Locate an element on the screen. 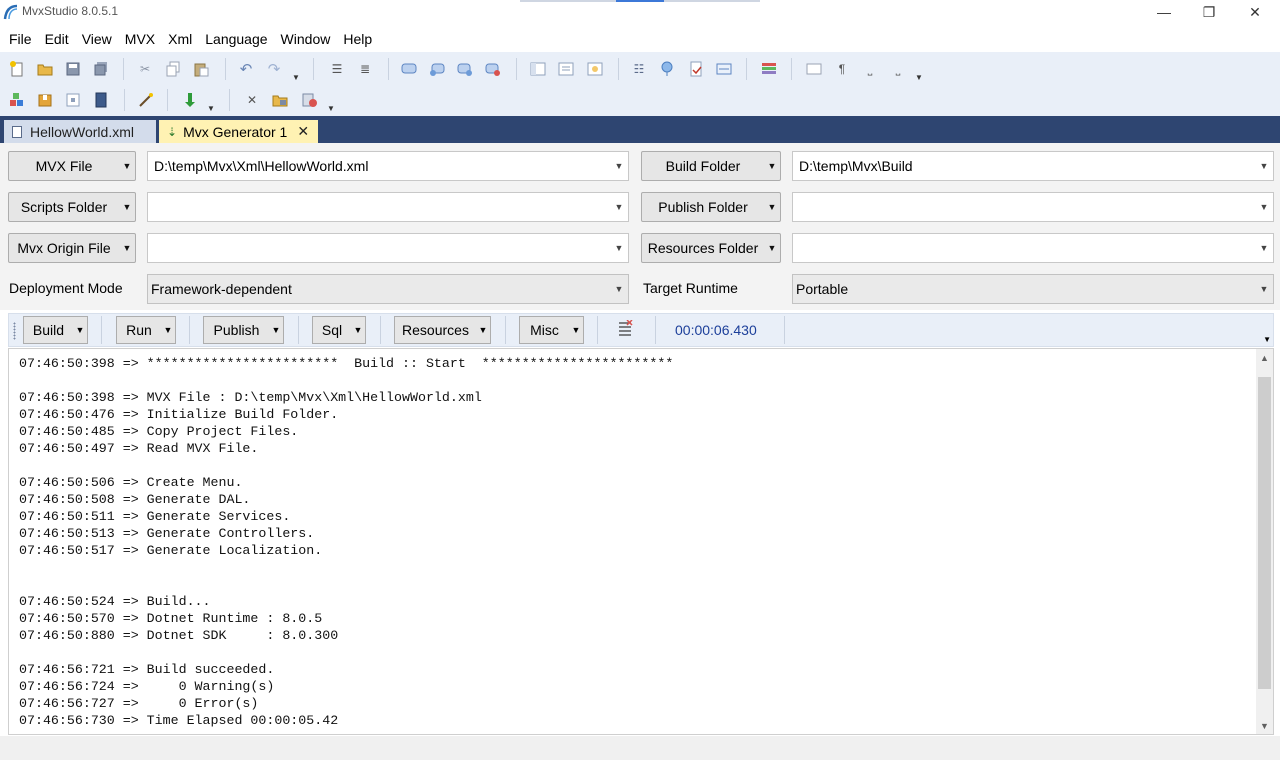 The width and height of the screenshot is (1280, 760). panel-left-icon is located at coordinates (538, 69).